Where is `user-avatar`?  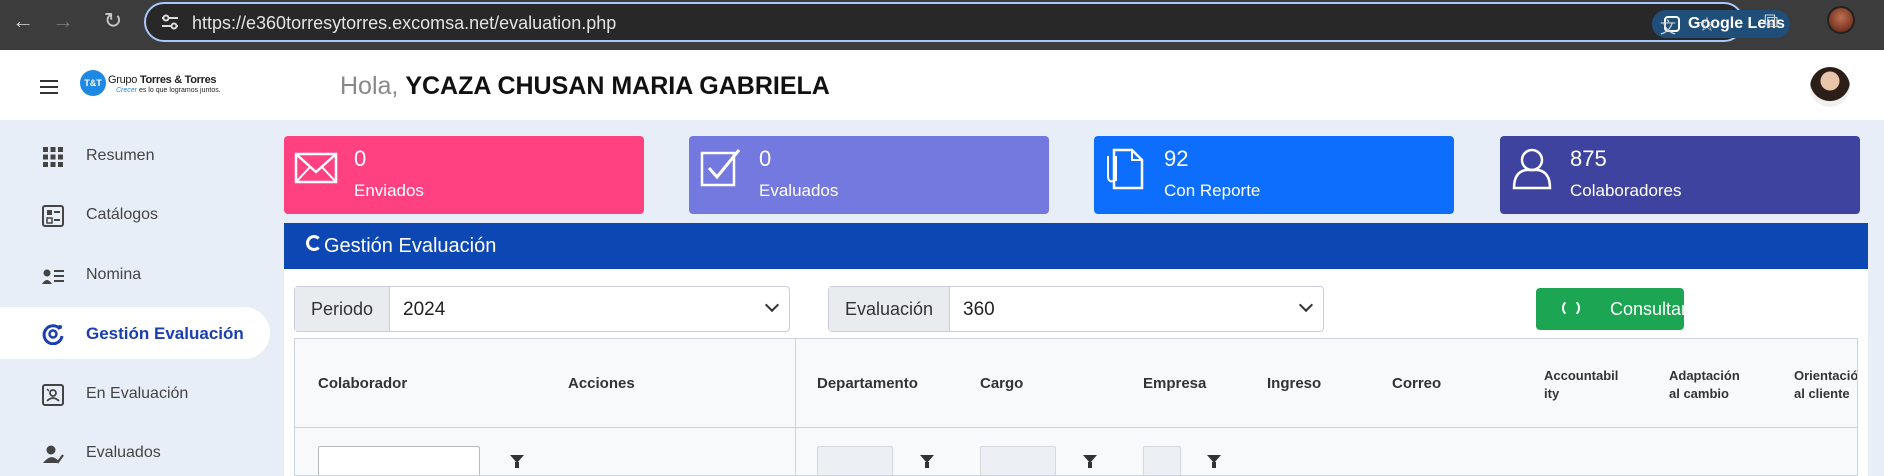
user-avatar is located at coordinates (1830, 87).